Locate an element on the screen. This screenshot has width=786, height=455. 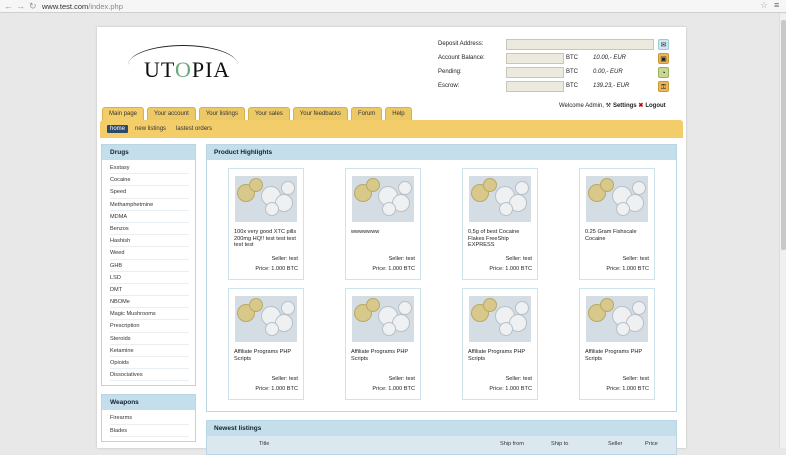
sidebar-item-weapons-0: Firearms is located at coordinates (149, 418).